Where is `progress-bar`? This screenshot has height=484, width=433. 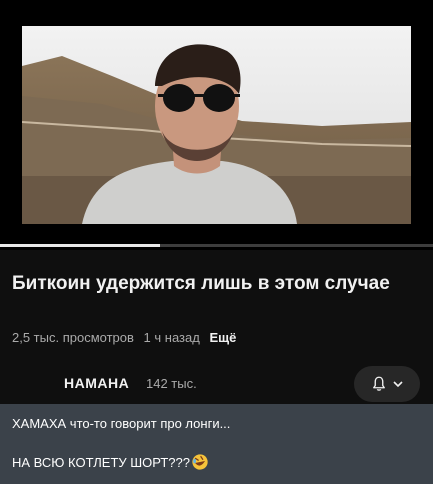 progress-bar is located at coordinates (216, 245).